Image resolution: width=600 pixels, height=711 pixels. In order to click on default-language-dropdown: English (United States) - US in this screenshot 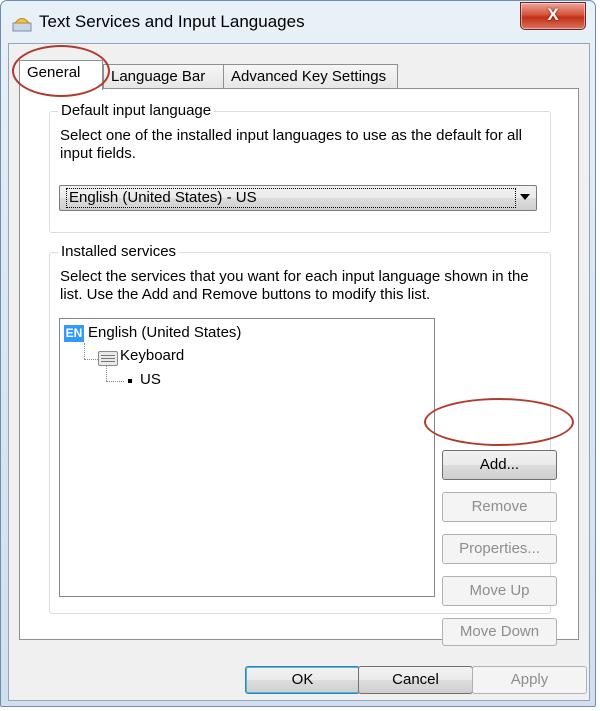, I will do `click(298, 198)`.